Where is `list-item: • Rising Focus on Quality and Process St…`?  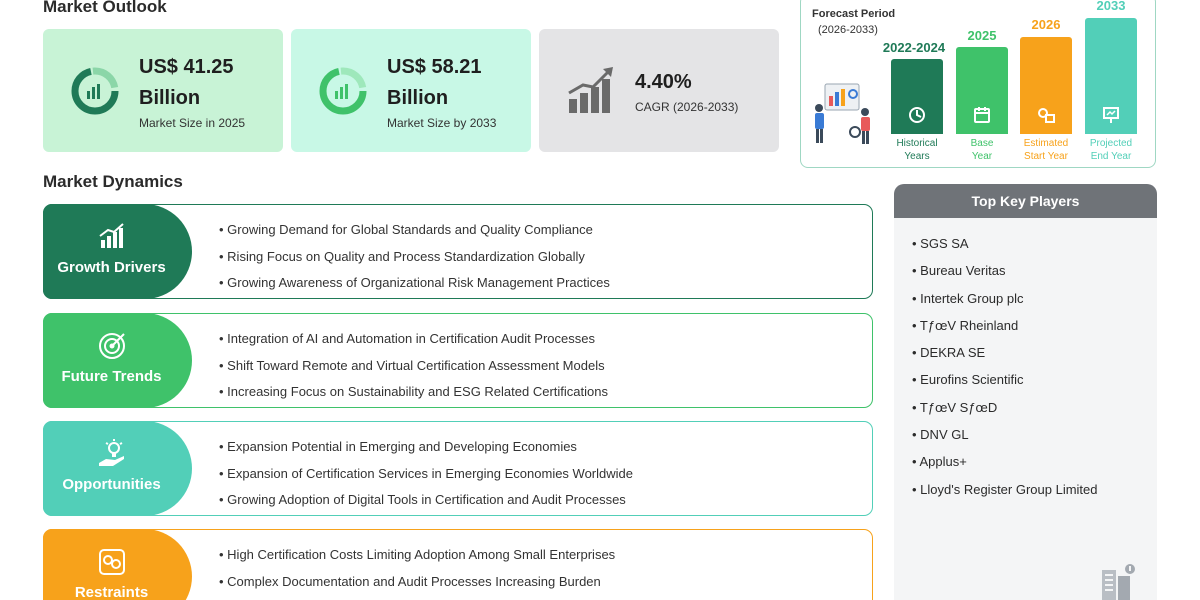
list-item: • Rising Focus on Quality and Process St… is located at coordinates (402, 256).